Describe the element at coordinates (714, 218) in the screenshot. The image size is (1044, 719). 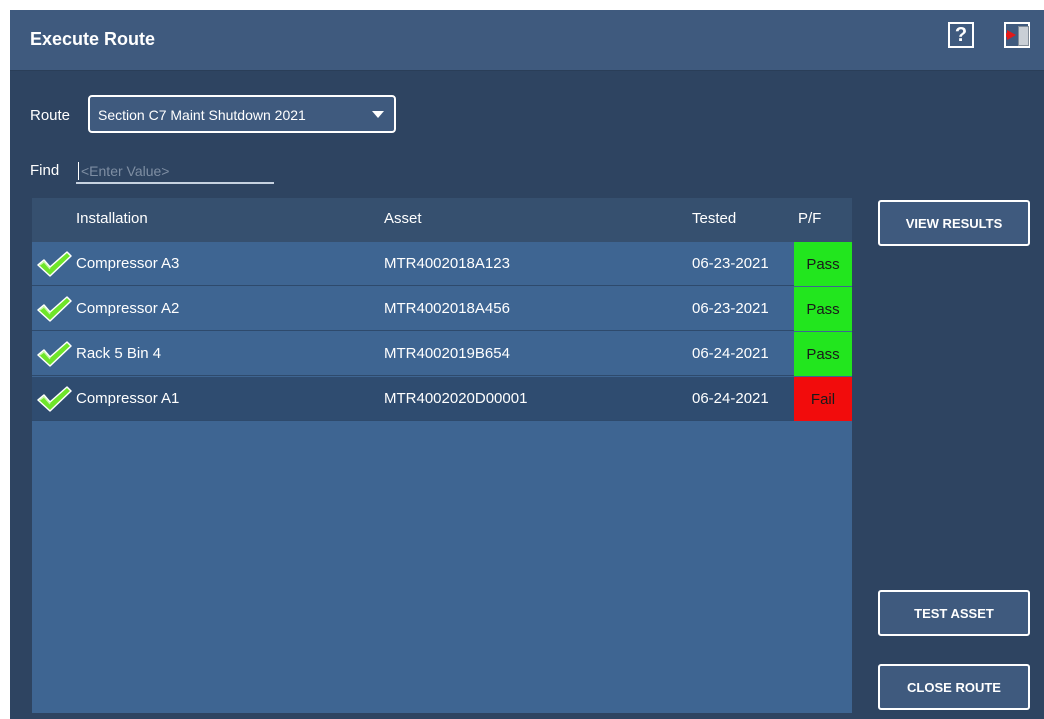
I see `column-header-tested: Tested` at that location.